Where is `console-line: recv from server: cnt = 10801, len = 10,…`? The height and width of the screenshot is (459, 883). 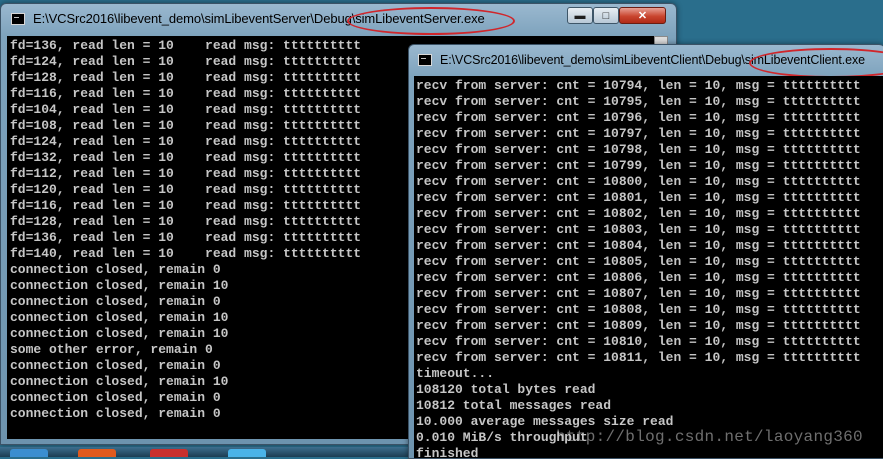
console-line: recv from server: cnt = 10801, len = 10,… is located at coordinates (638, 197).